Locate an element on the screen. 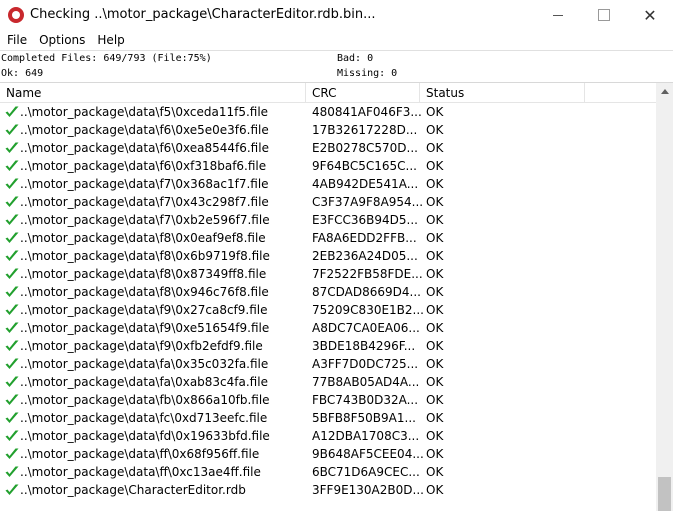 This screenshot has width=673, height=511. completed-files-text: Completed Files: 649/793 (File:75%) is located at coordinates (106, 58).